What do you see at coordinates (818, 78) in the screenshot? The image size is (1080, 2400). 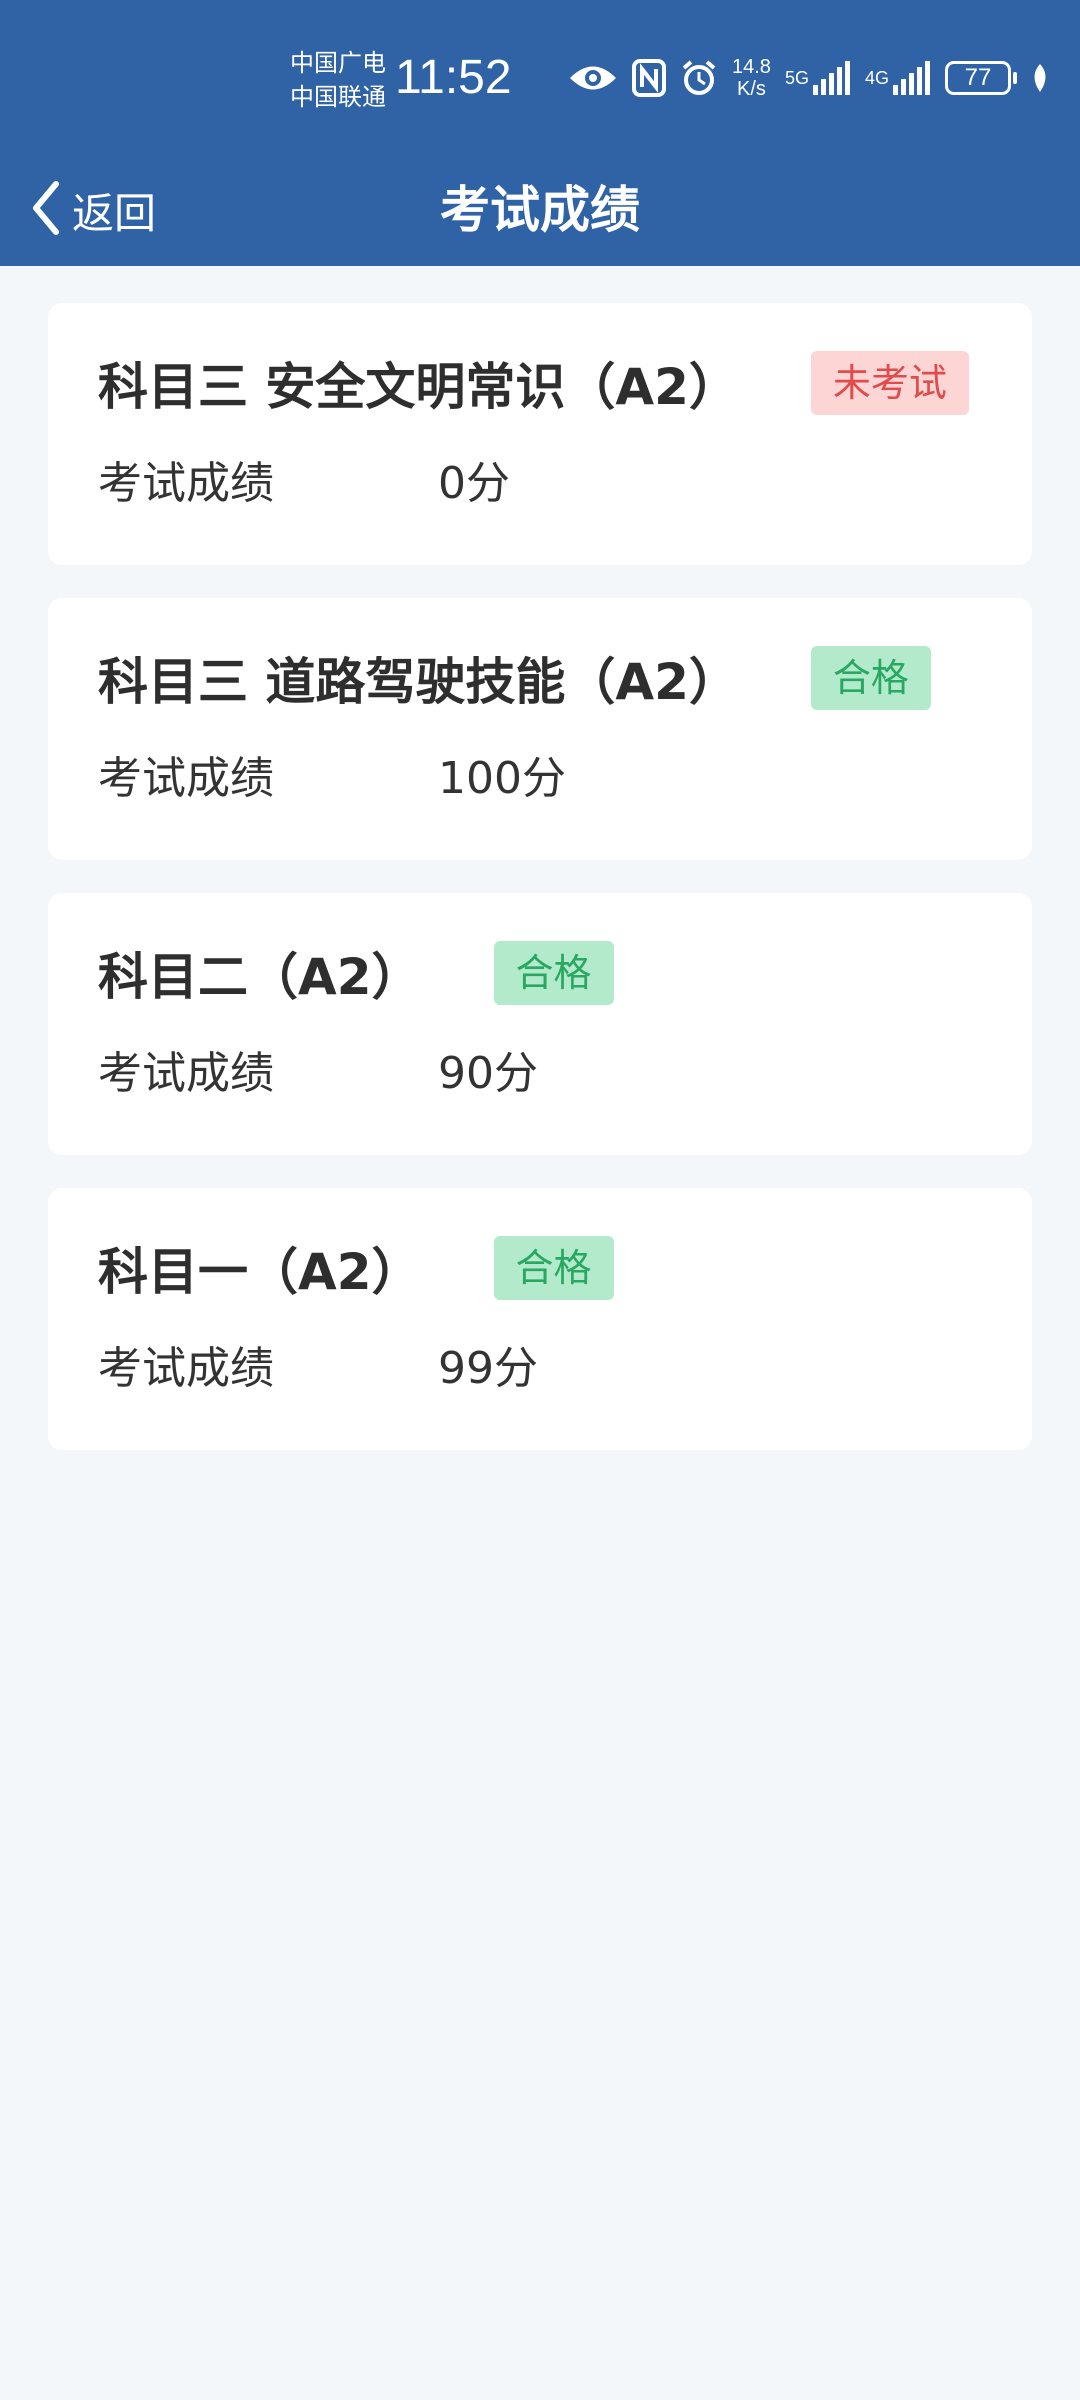 I see `signal-5g-icon: 5G` at bounding box center [818, 78].